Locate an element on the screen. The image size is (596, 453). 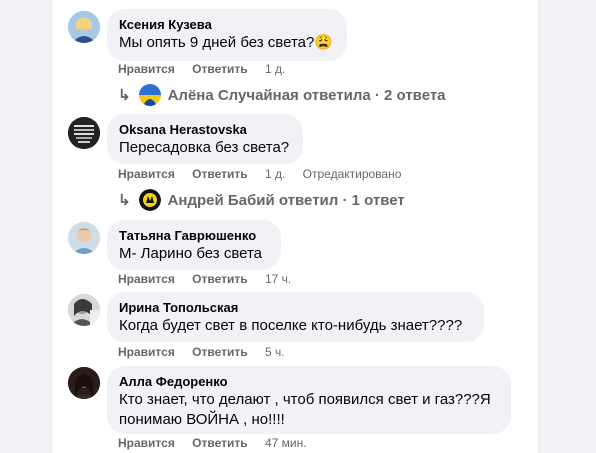
view-replies-link: ↳ Алёна Случайная ответила · 2 ответа is located at coordinates (282, 95).